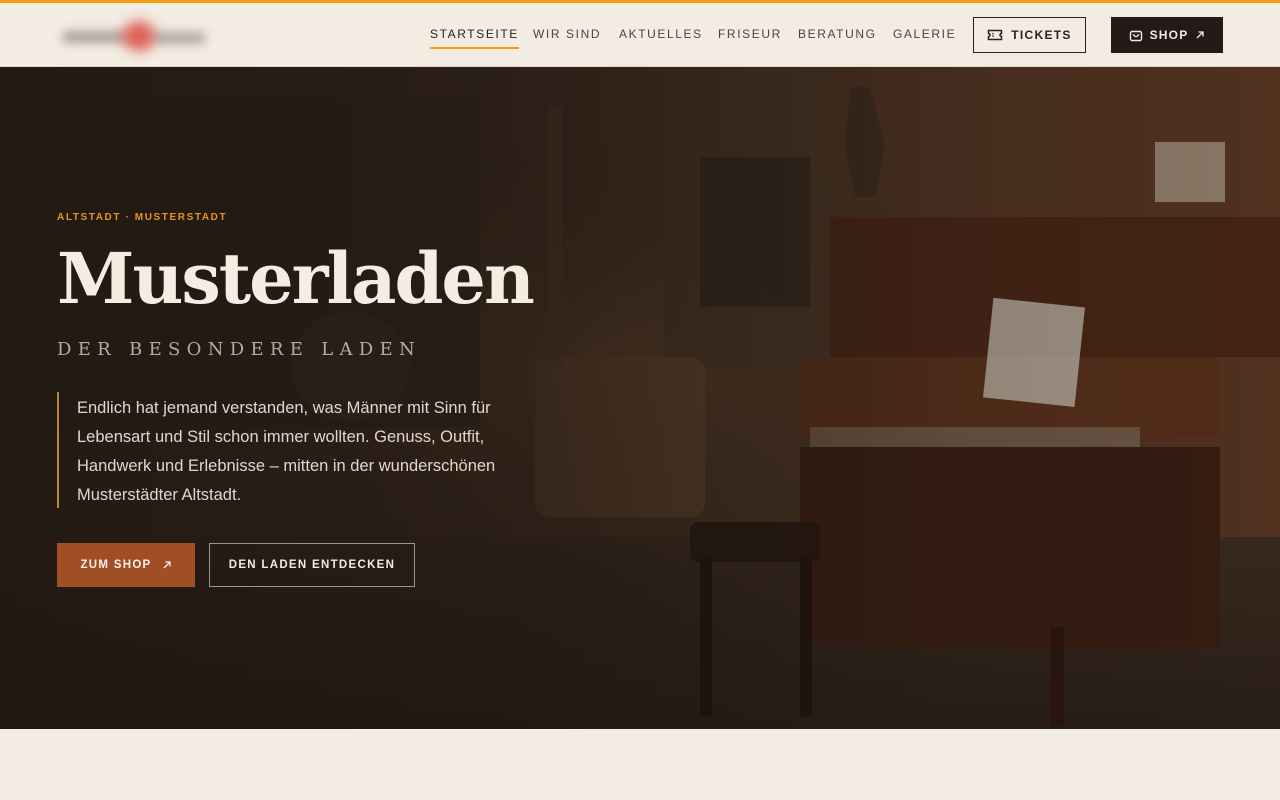  Describe the element at coordinates (94, 37) in the screenshot. I see `logo-wordmark-left` at that location.